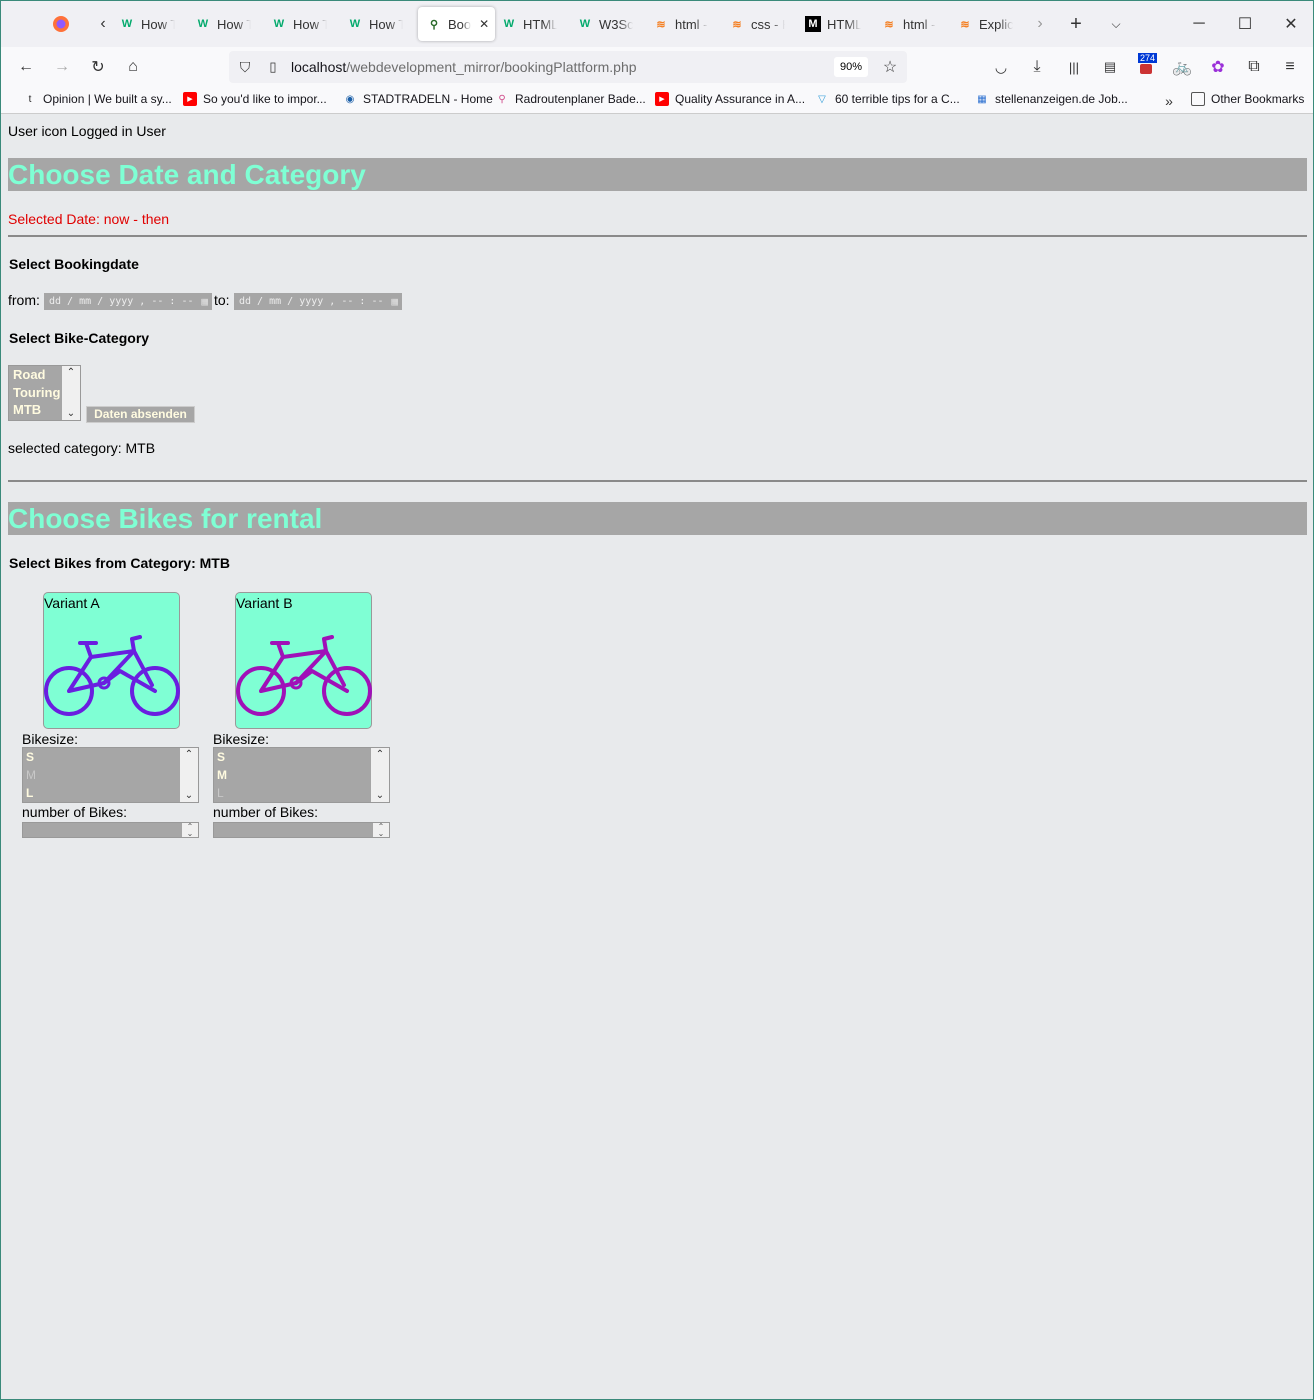 The image size is (1314, 1400). Describe the element at coordinates (24, 300) in the screenshot. I see `from-label: from:` at that location.